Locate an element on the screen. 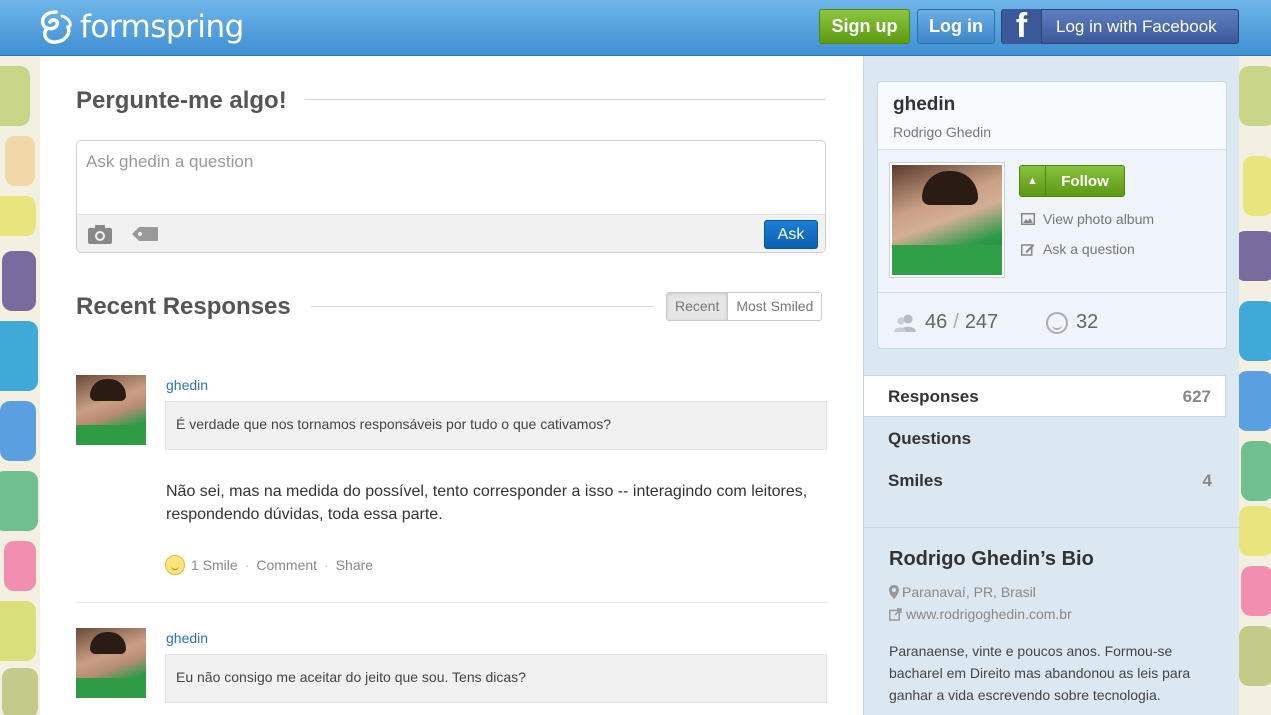 The width and height of the screenshot is (1271, 715). tab-questions-label: Questions is located at coordinates (930, 438).